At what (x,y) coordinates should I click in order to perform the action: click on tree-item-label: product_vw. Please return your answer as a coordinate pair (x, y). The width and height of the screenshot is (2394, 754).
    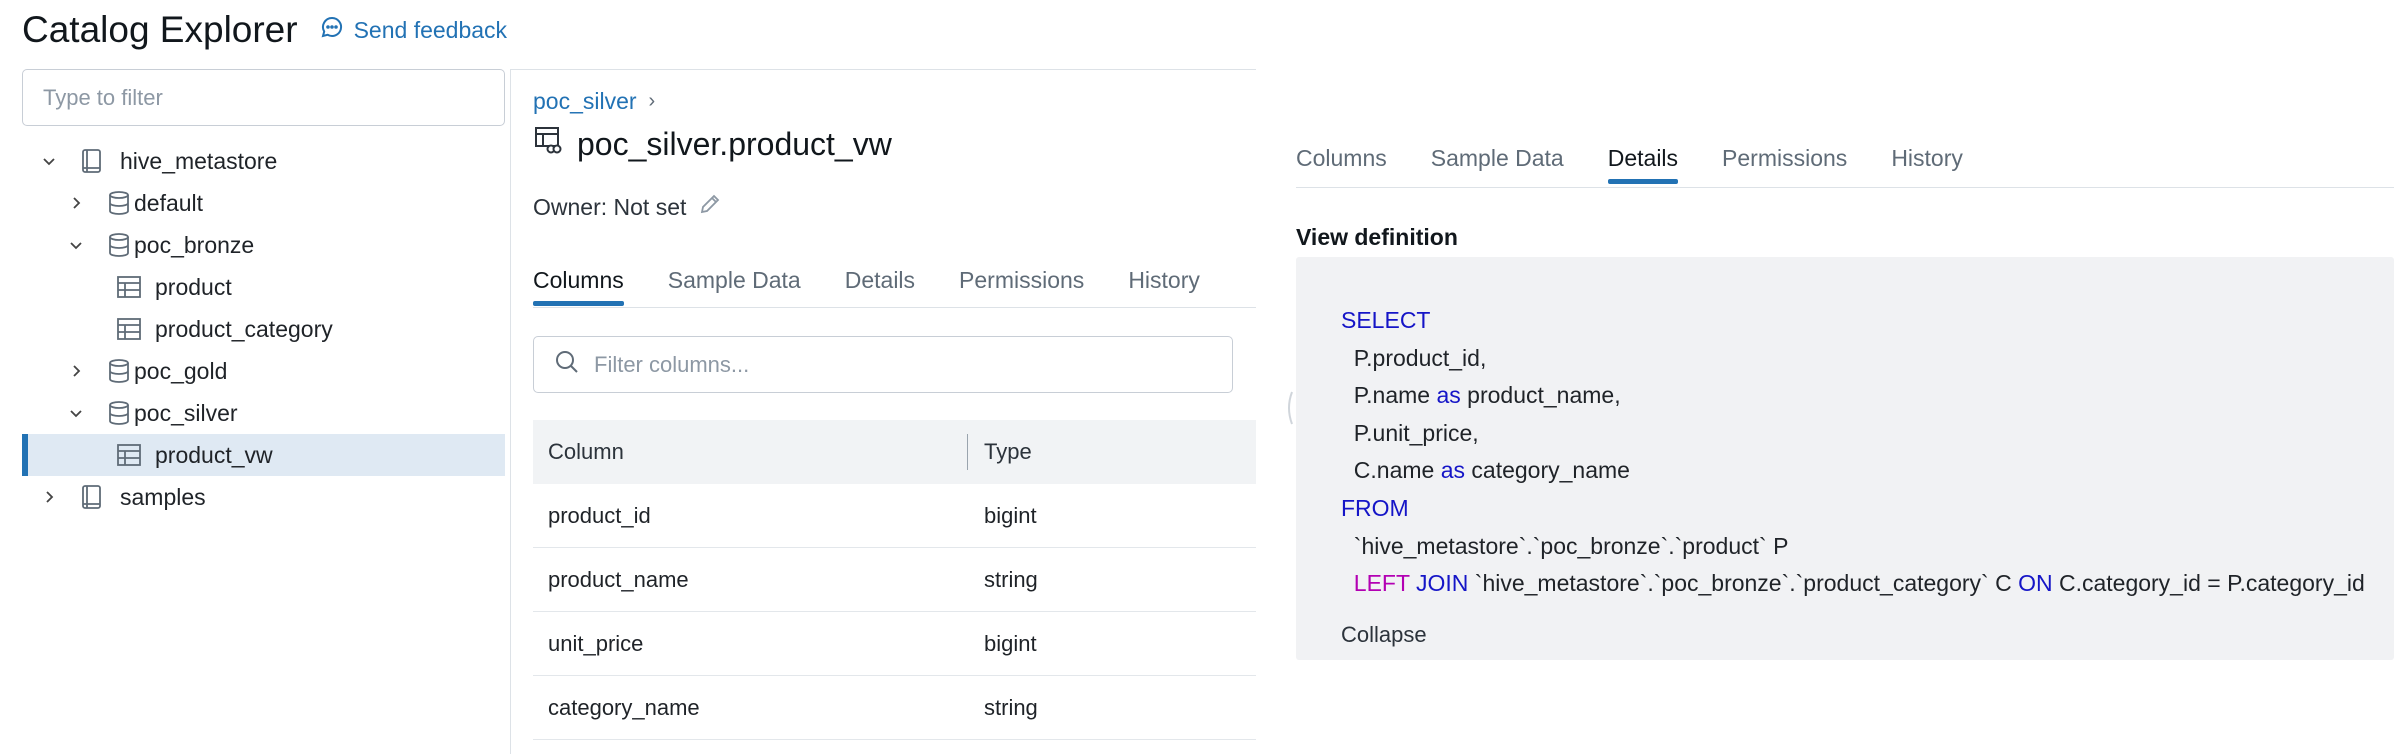
    Looking at the image, I should click on (214, 454).